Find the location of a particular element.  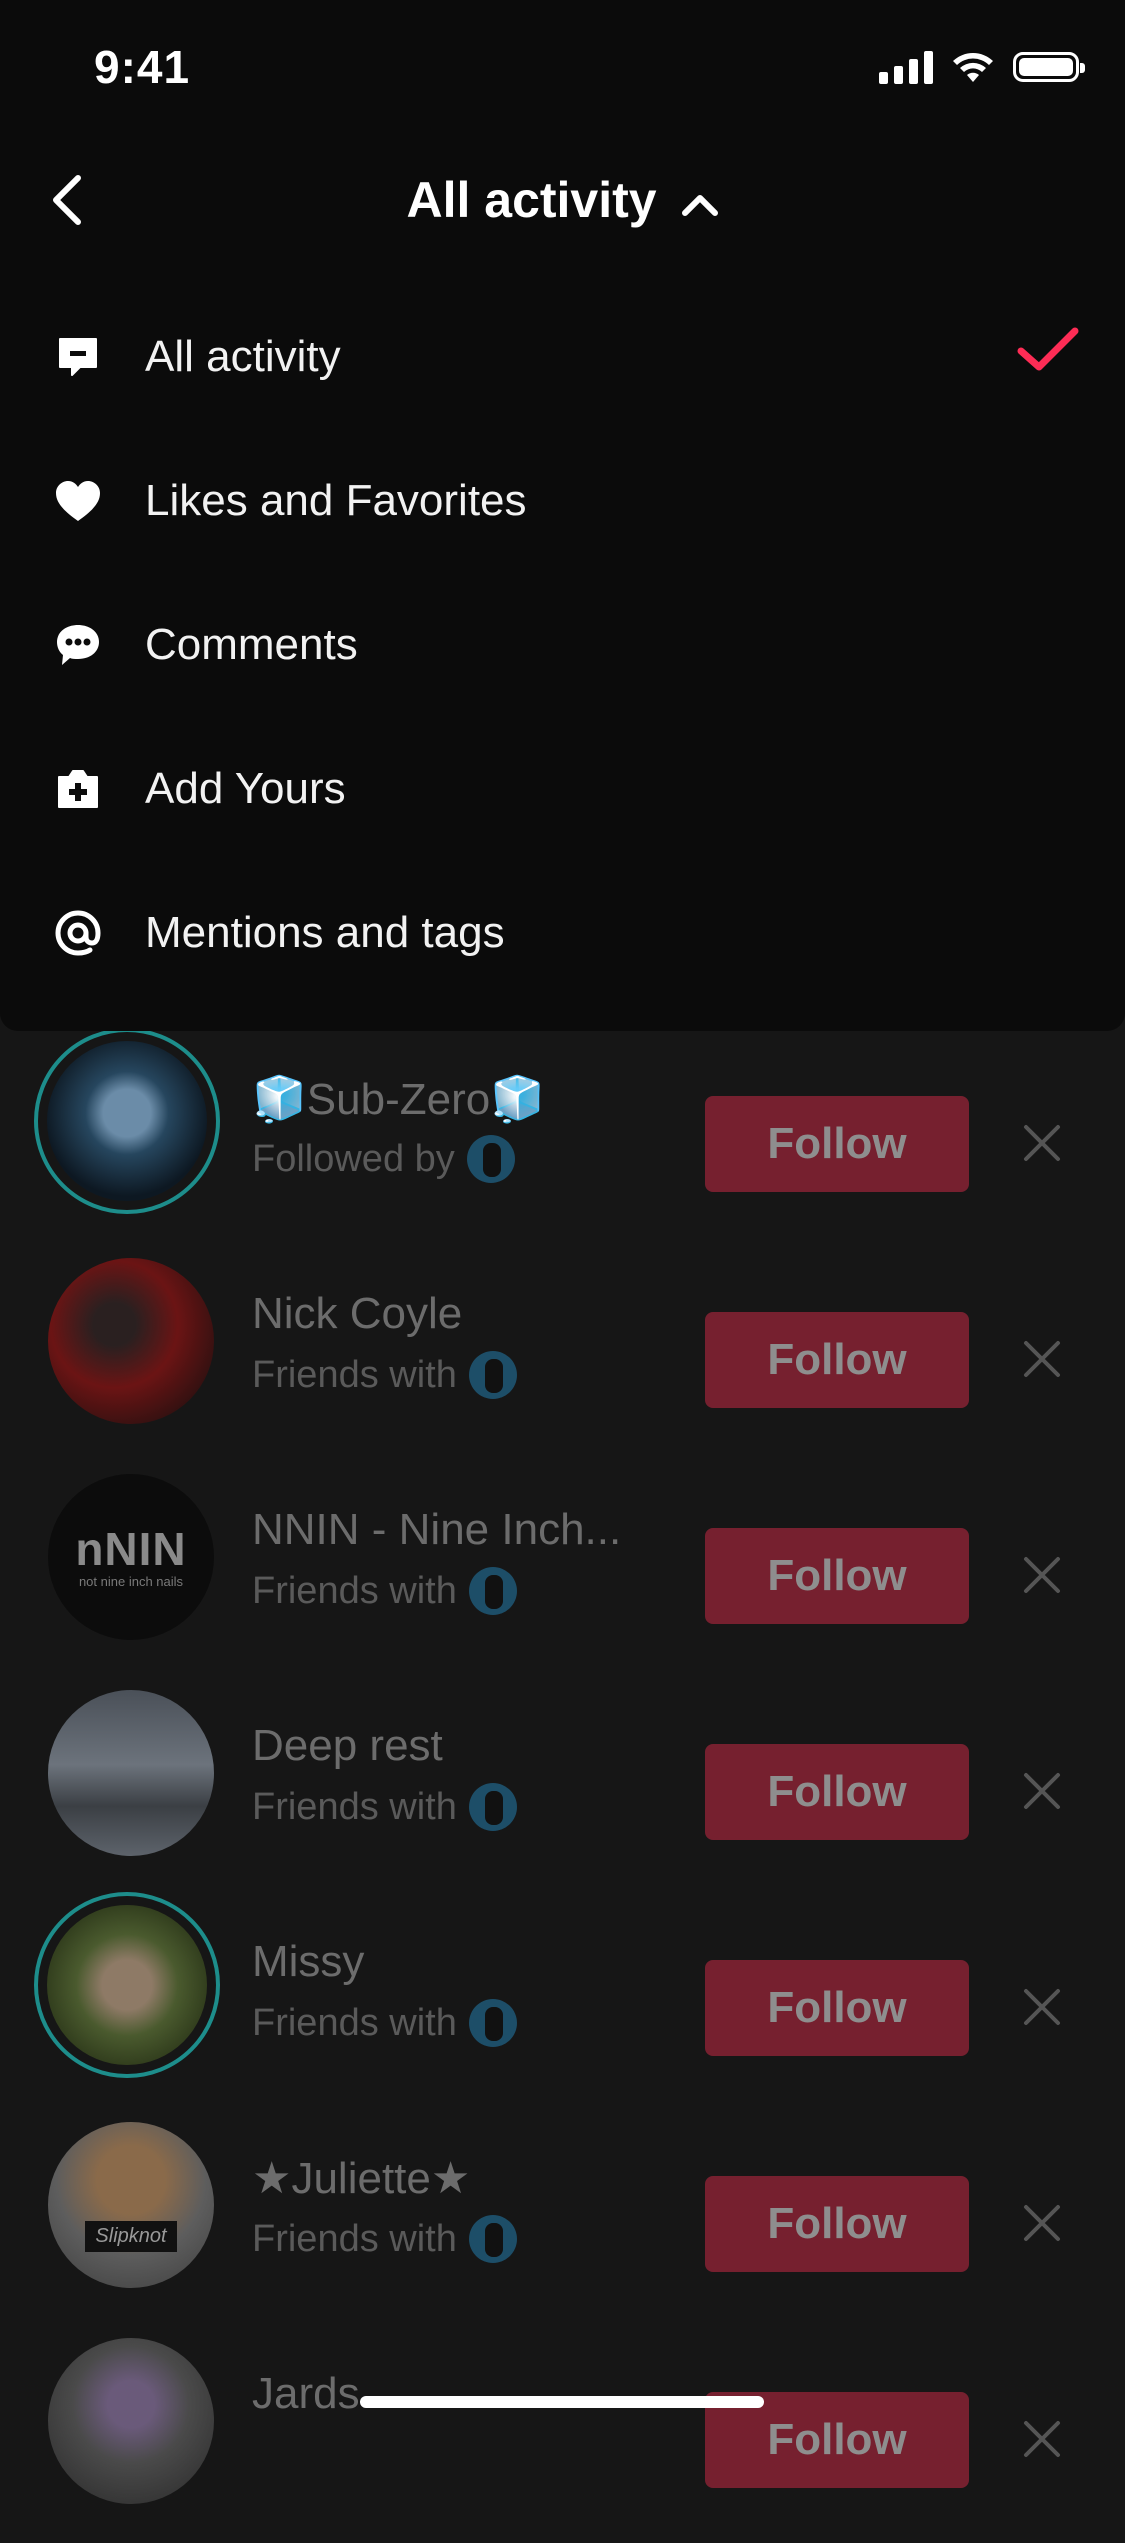

account-name: Missy is located at coordinates (308, 1962).